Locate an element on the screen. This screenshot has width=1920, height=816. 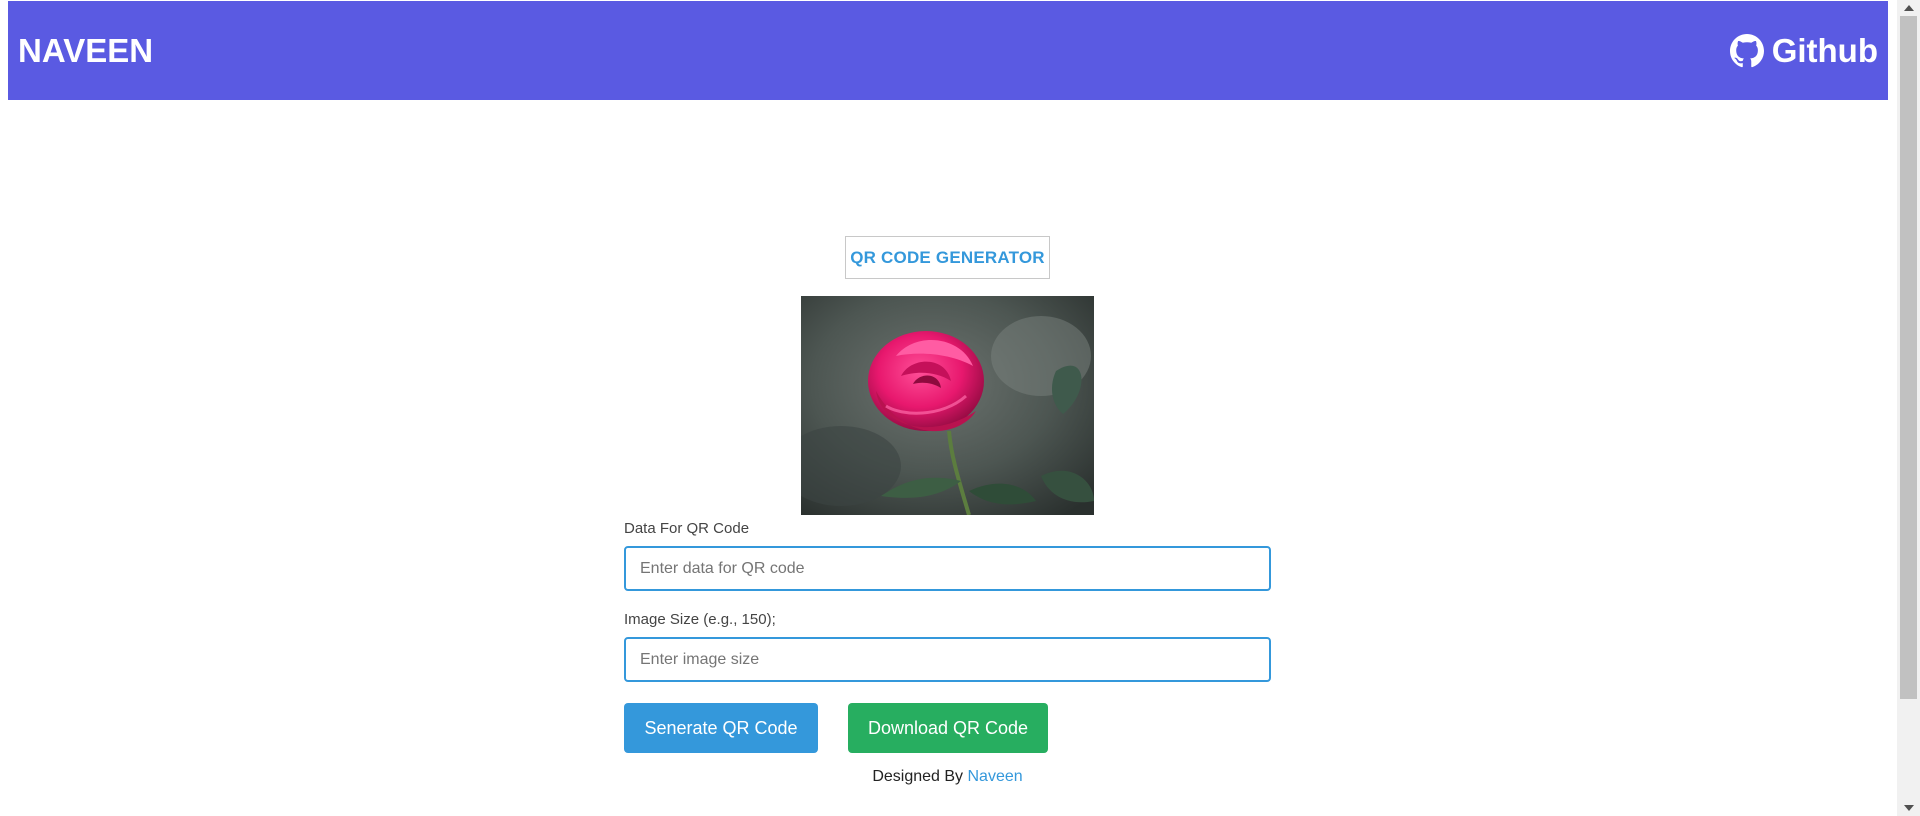
github-link: Github is located at coordinates (1803, 50).